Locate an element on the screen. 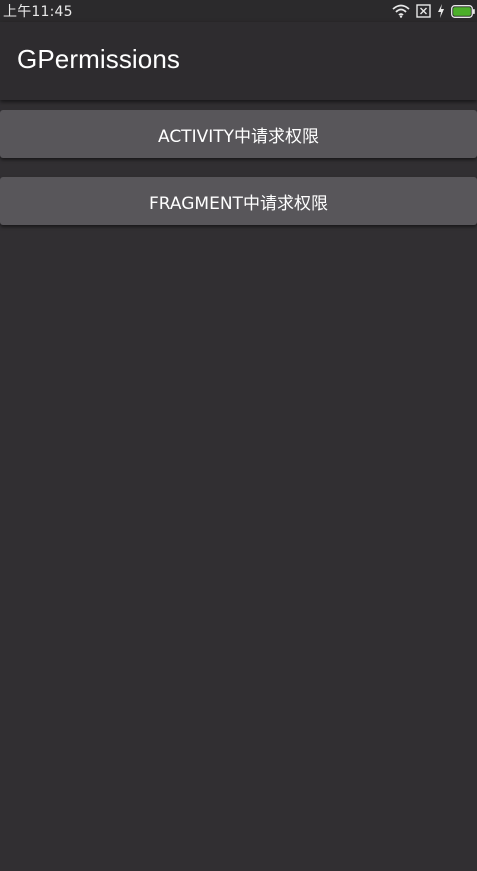 Image resolution: width=477 pixels, height=871 pixels. sim-card-icon is located at coordinates (423, 11).